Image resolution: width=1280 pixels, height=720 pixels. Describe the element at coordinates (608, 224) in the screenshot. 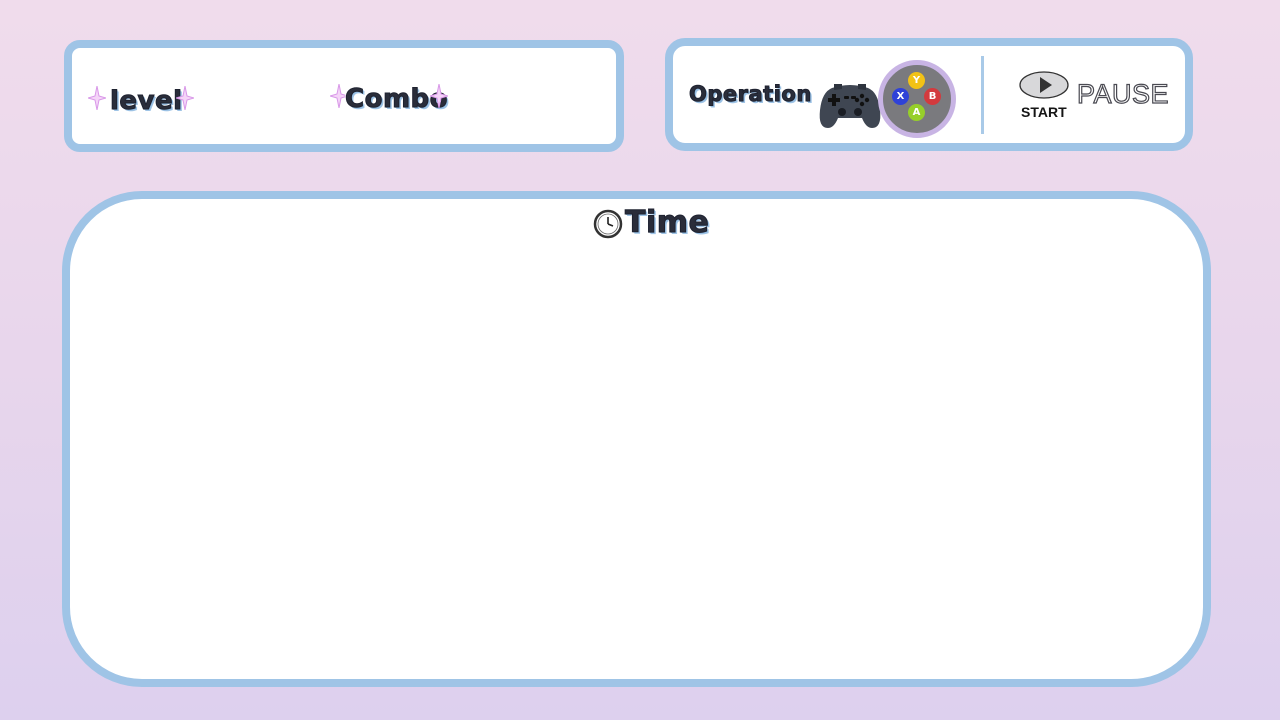

I see `clock-icon` at that location.